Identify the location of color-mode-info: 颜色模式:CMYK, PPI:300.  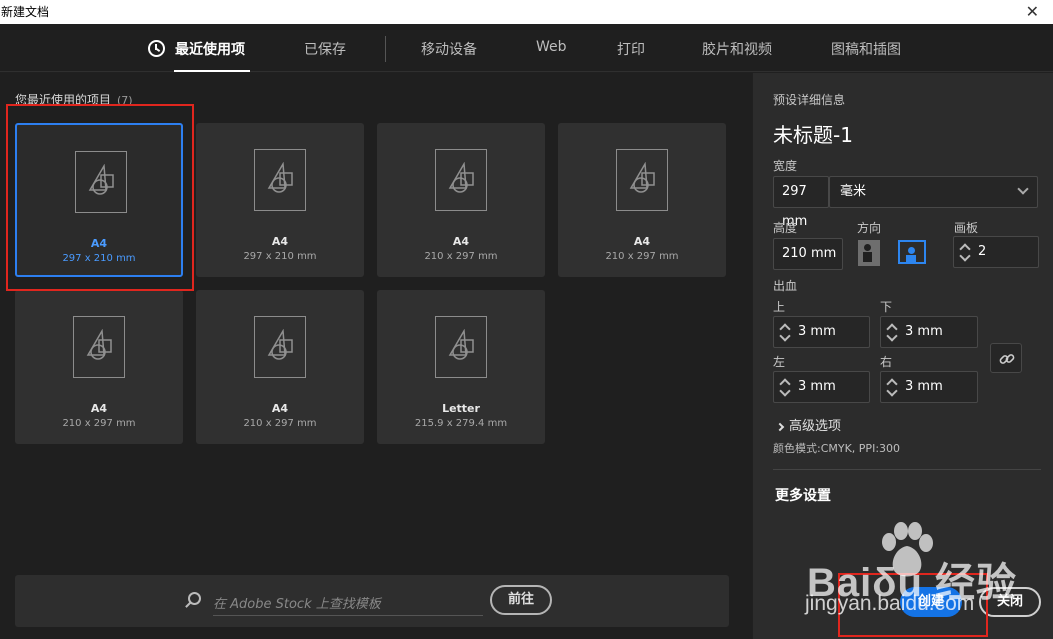
(837, 448).